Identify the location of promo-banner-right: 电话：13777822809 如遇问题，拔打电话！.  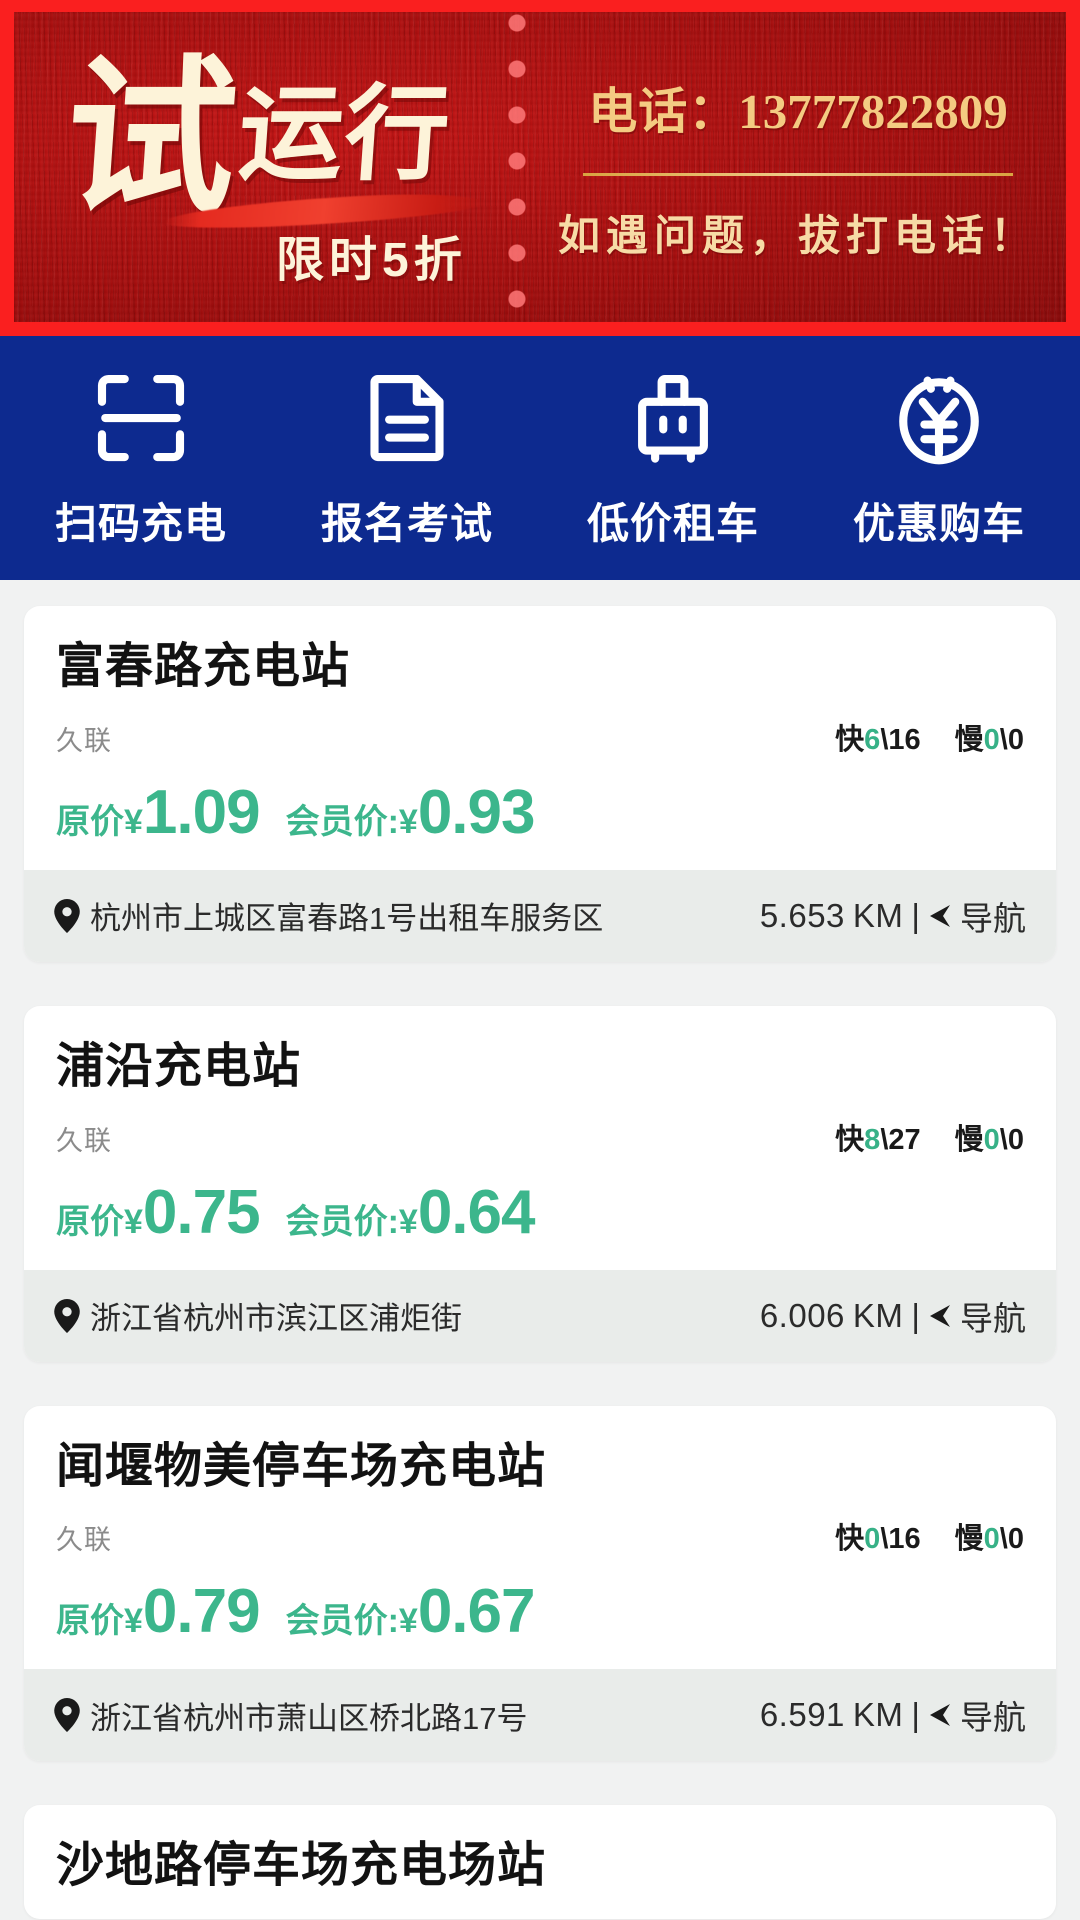
(797, 167).